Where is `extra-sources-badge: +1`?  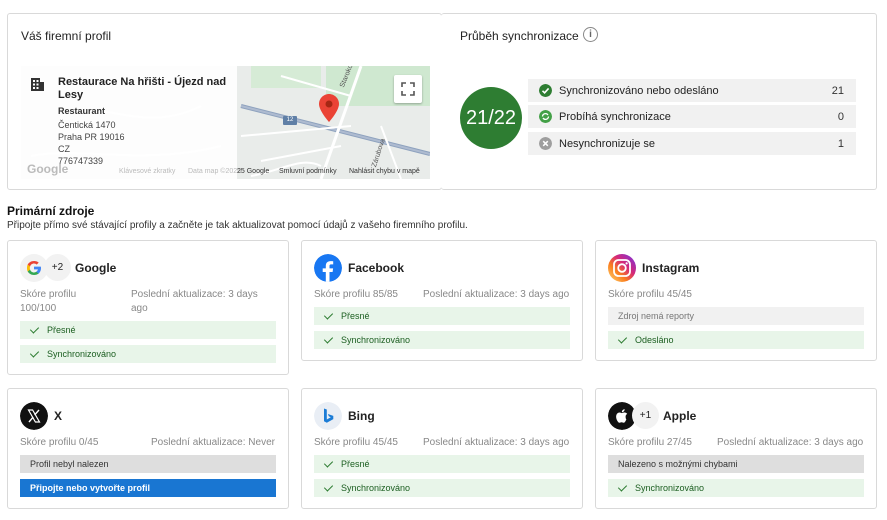 extra-sources-badge: +1 is located at coordinates (645, 415).